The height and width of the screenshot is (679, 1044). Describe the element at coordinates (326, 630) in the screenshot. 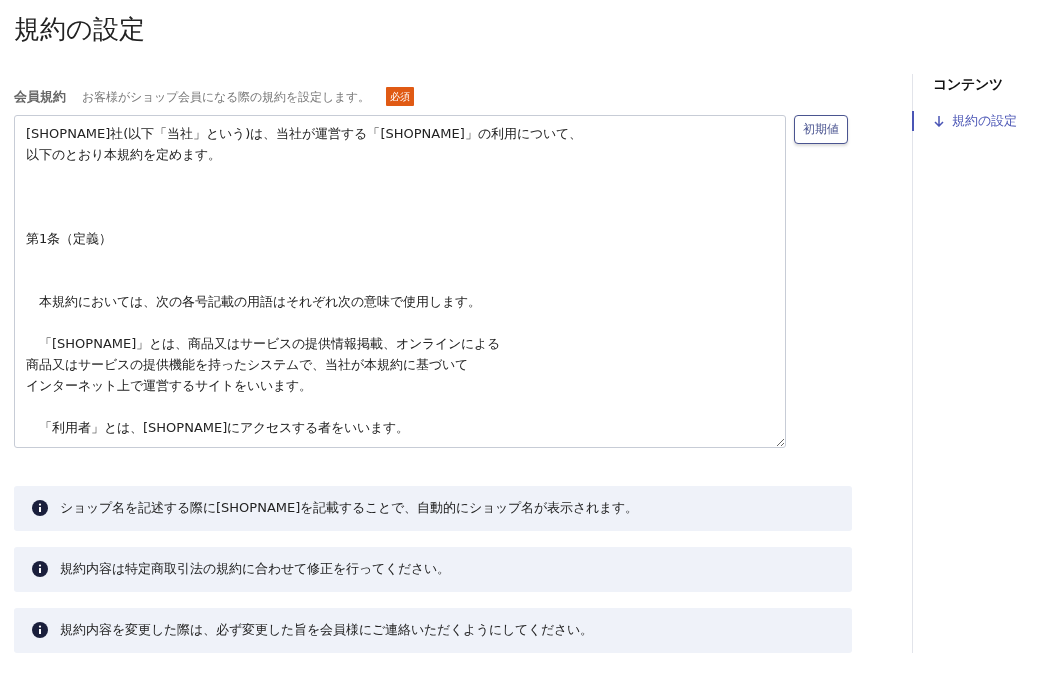

I see `note-text: 規約内容を変更した際は、必ず変更した旨を会員様にご連絡いただくようにしてください。` at that location.